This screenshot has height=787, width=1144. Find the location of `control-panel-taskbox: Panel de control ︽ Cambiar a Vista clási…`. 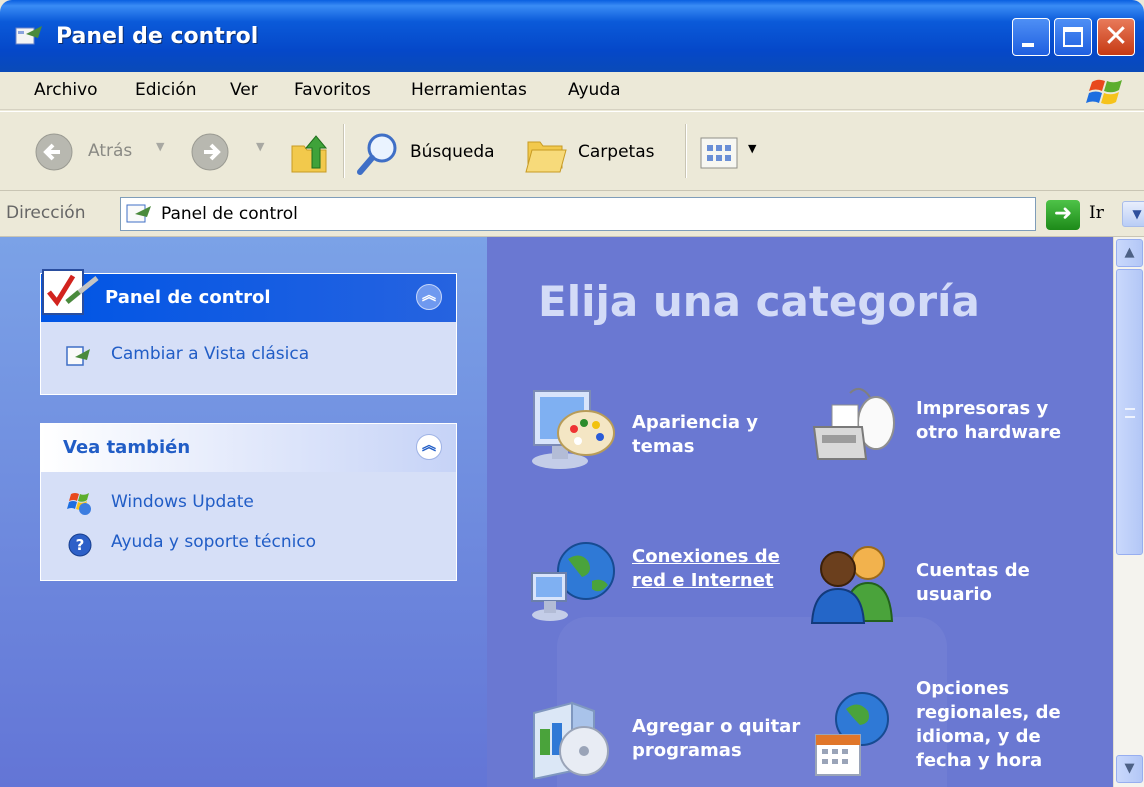

control-panel-taskbox: Panel de control ︽ Cambiar a Vista clási… is located at coordinates (248, 332).